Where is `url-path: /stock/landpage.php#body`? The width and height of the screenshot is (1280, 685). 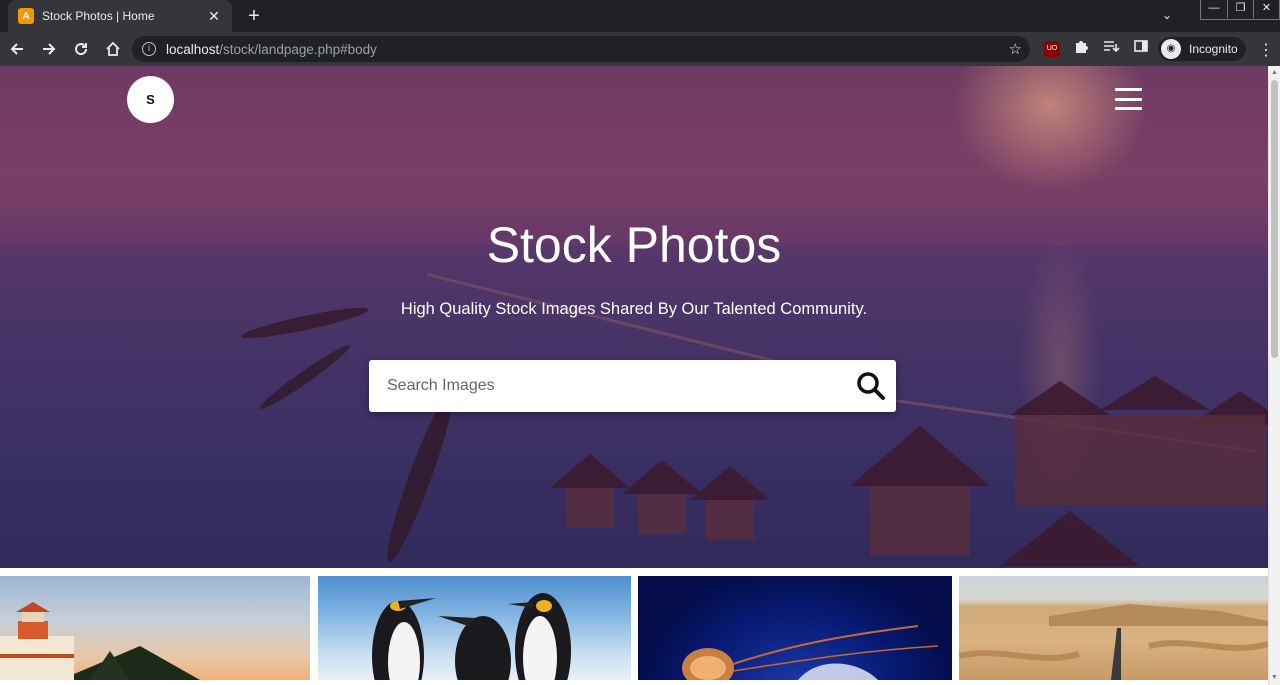
url-path: /stock/landpage.php#body is located at coordinates (298, 49).